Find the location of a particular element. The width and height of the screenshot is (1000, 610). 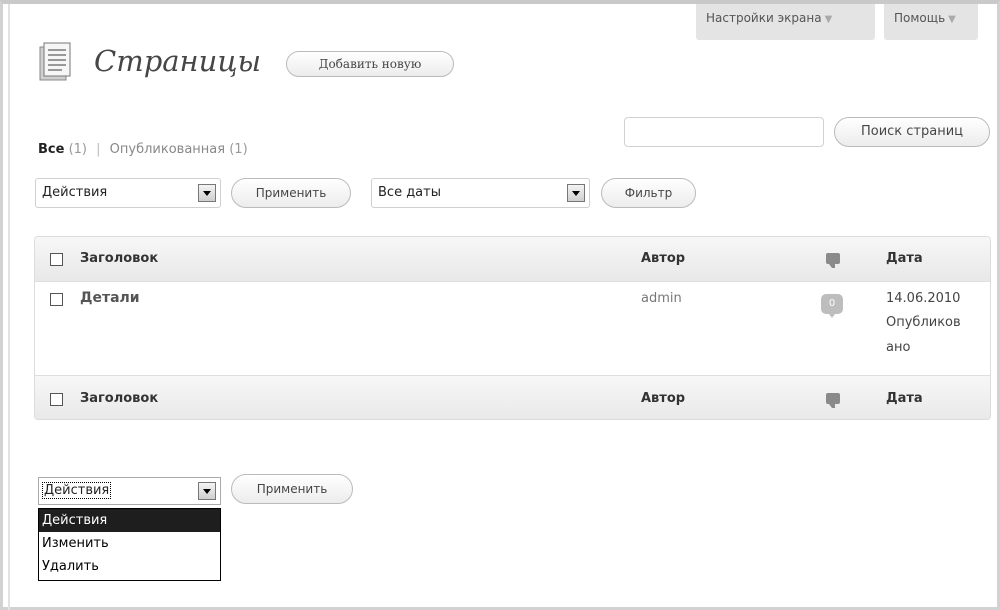

column-date-header: Дата is located at coordinates (904, 258).